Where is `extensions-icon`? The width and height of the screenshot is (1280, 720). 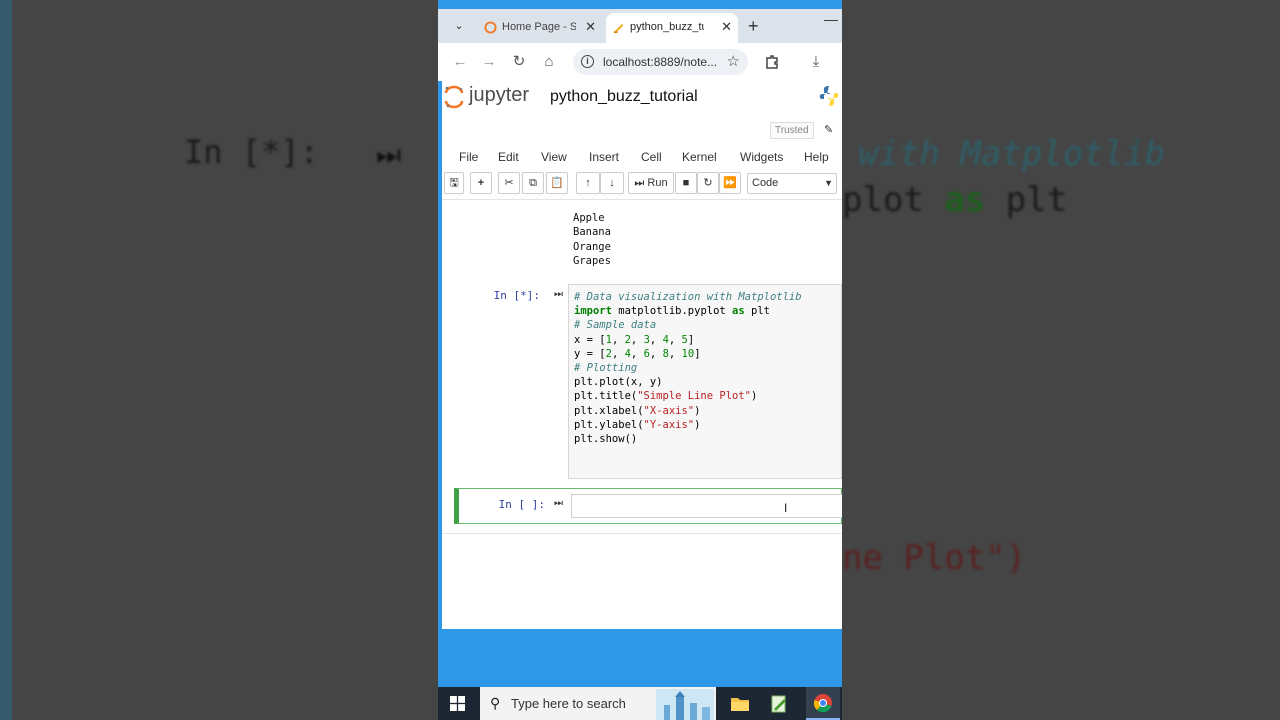
extensions-icon is located at coordinates (772, 62).